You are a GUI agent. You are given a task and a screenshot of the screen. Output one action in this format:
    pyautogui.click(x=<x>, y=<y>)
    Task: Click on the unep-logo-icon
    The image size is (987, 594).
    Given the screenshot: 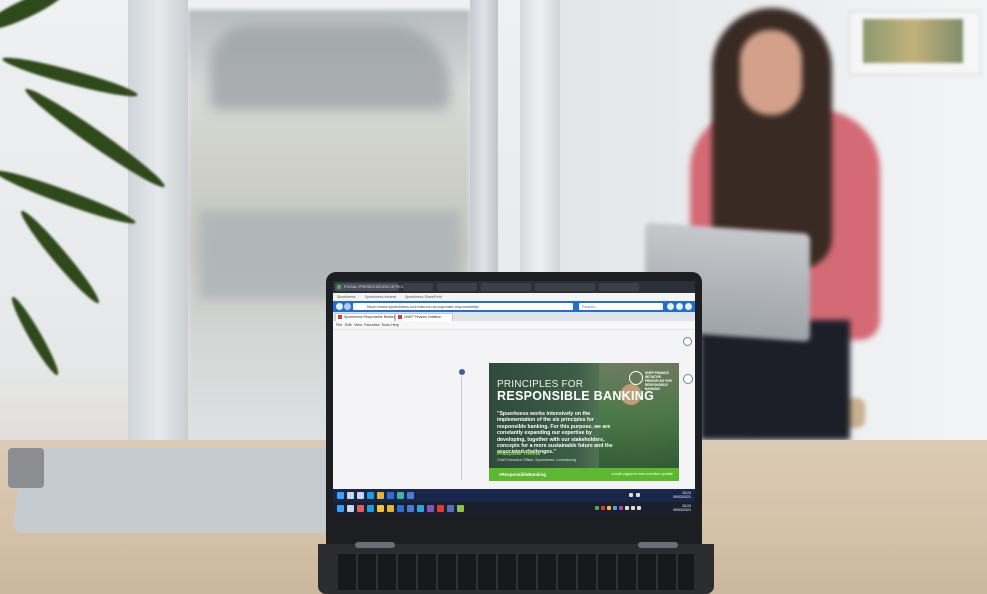 What is the action you would take?
    pyautogui.click(x=636, y=378)
    